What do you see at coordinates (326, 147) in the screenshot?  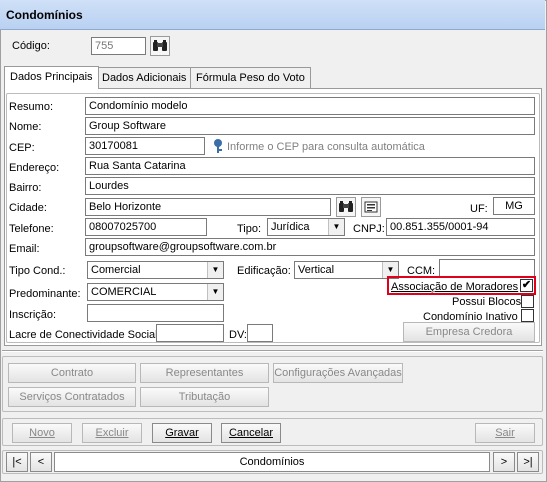 I see `cep-hint: Informe o CEP para consulta automática` at bounding box center [326, 147].